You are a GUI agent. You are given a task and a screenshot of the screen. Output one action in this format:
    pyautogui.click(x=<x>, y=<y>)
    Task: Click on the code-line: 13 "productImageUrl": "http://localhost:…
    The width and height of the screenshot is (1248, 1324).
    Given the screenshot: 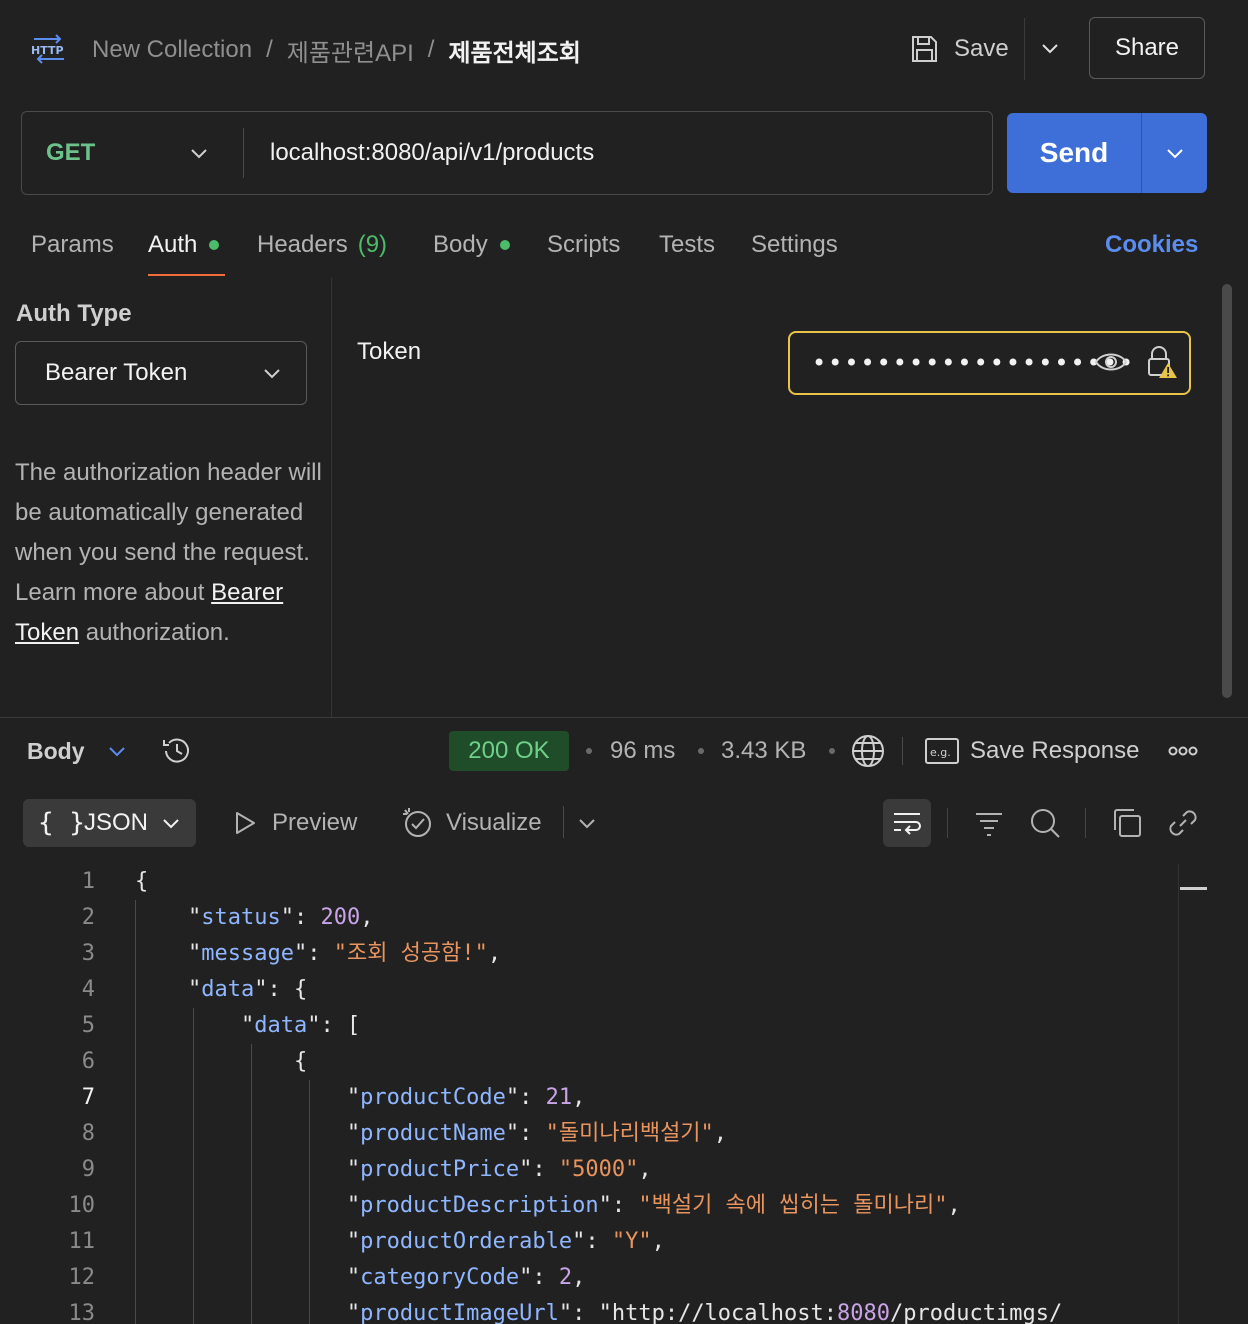 What is the action you would take?
    pyautogui.click(x=589, y=1310)
    